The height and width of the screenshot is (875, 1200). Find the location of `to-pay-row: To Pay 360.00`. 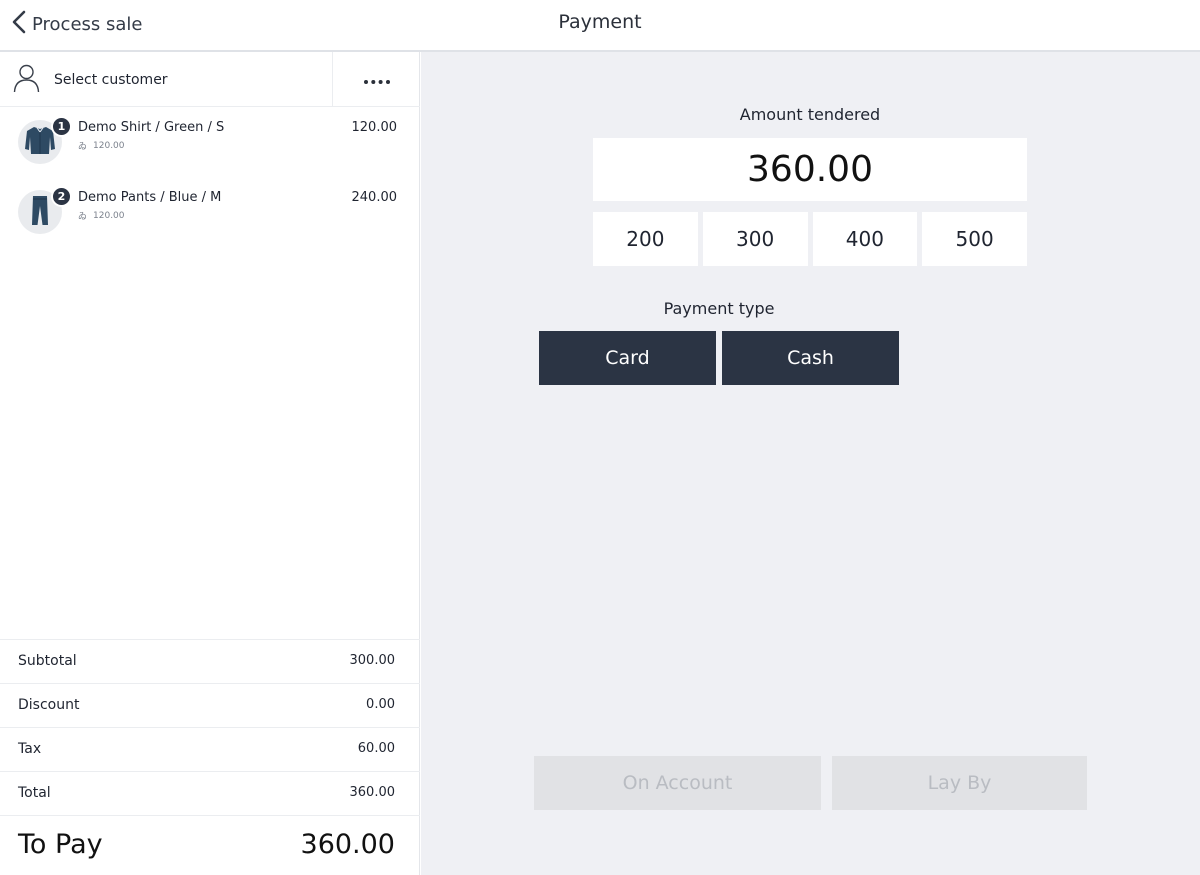

to-pay-row: To Pay 360.00 is located at coordinates (210, 845).